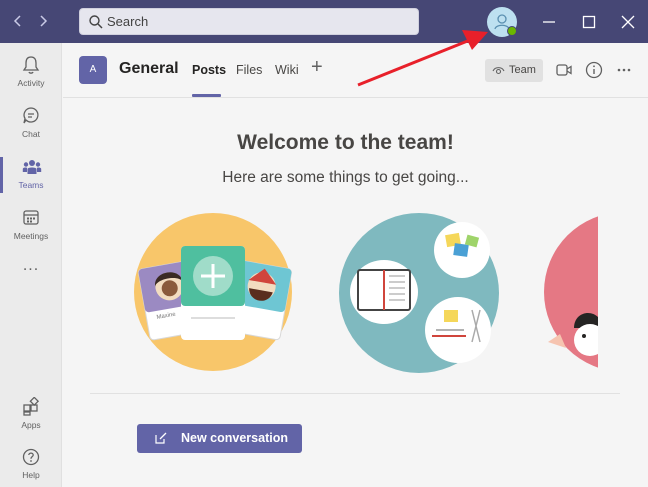 Image resolution: width=648 pixels, height=487 pixels. I want to click on team-button: Team, so click(514, 70).